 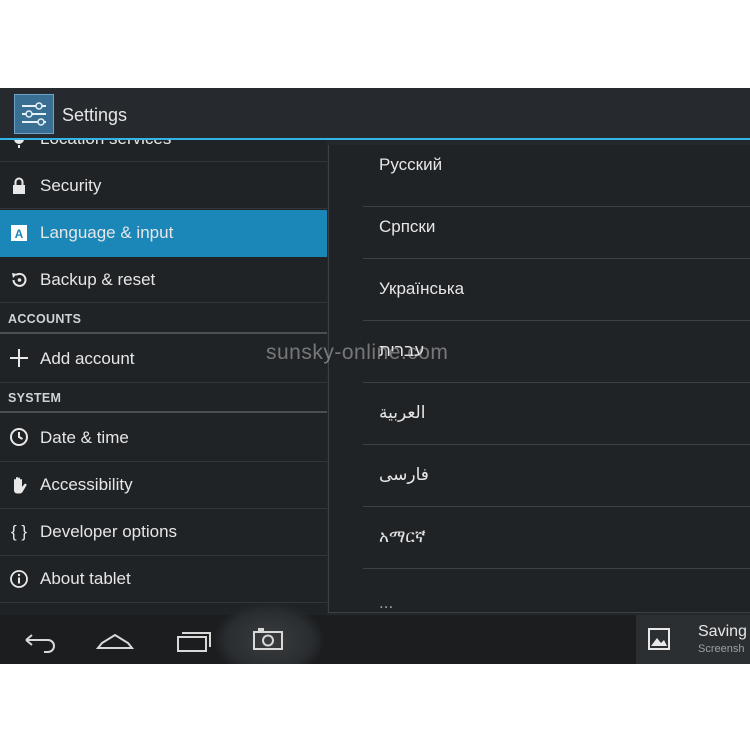 I want to click on recent-apps-icon, so click(x=194, y=642).